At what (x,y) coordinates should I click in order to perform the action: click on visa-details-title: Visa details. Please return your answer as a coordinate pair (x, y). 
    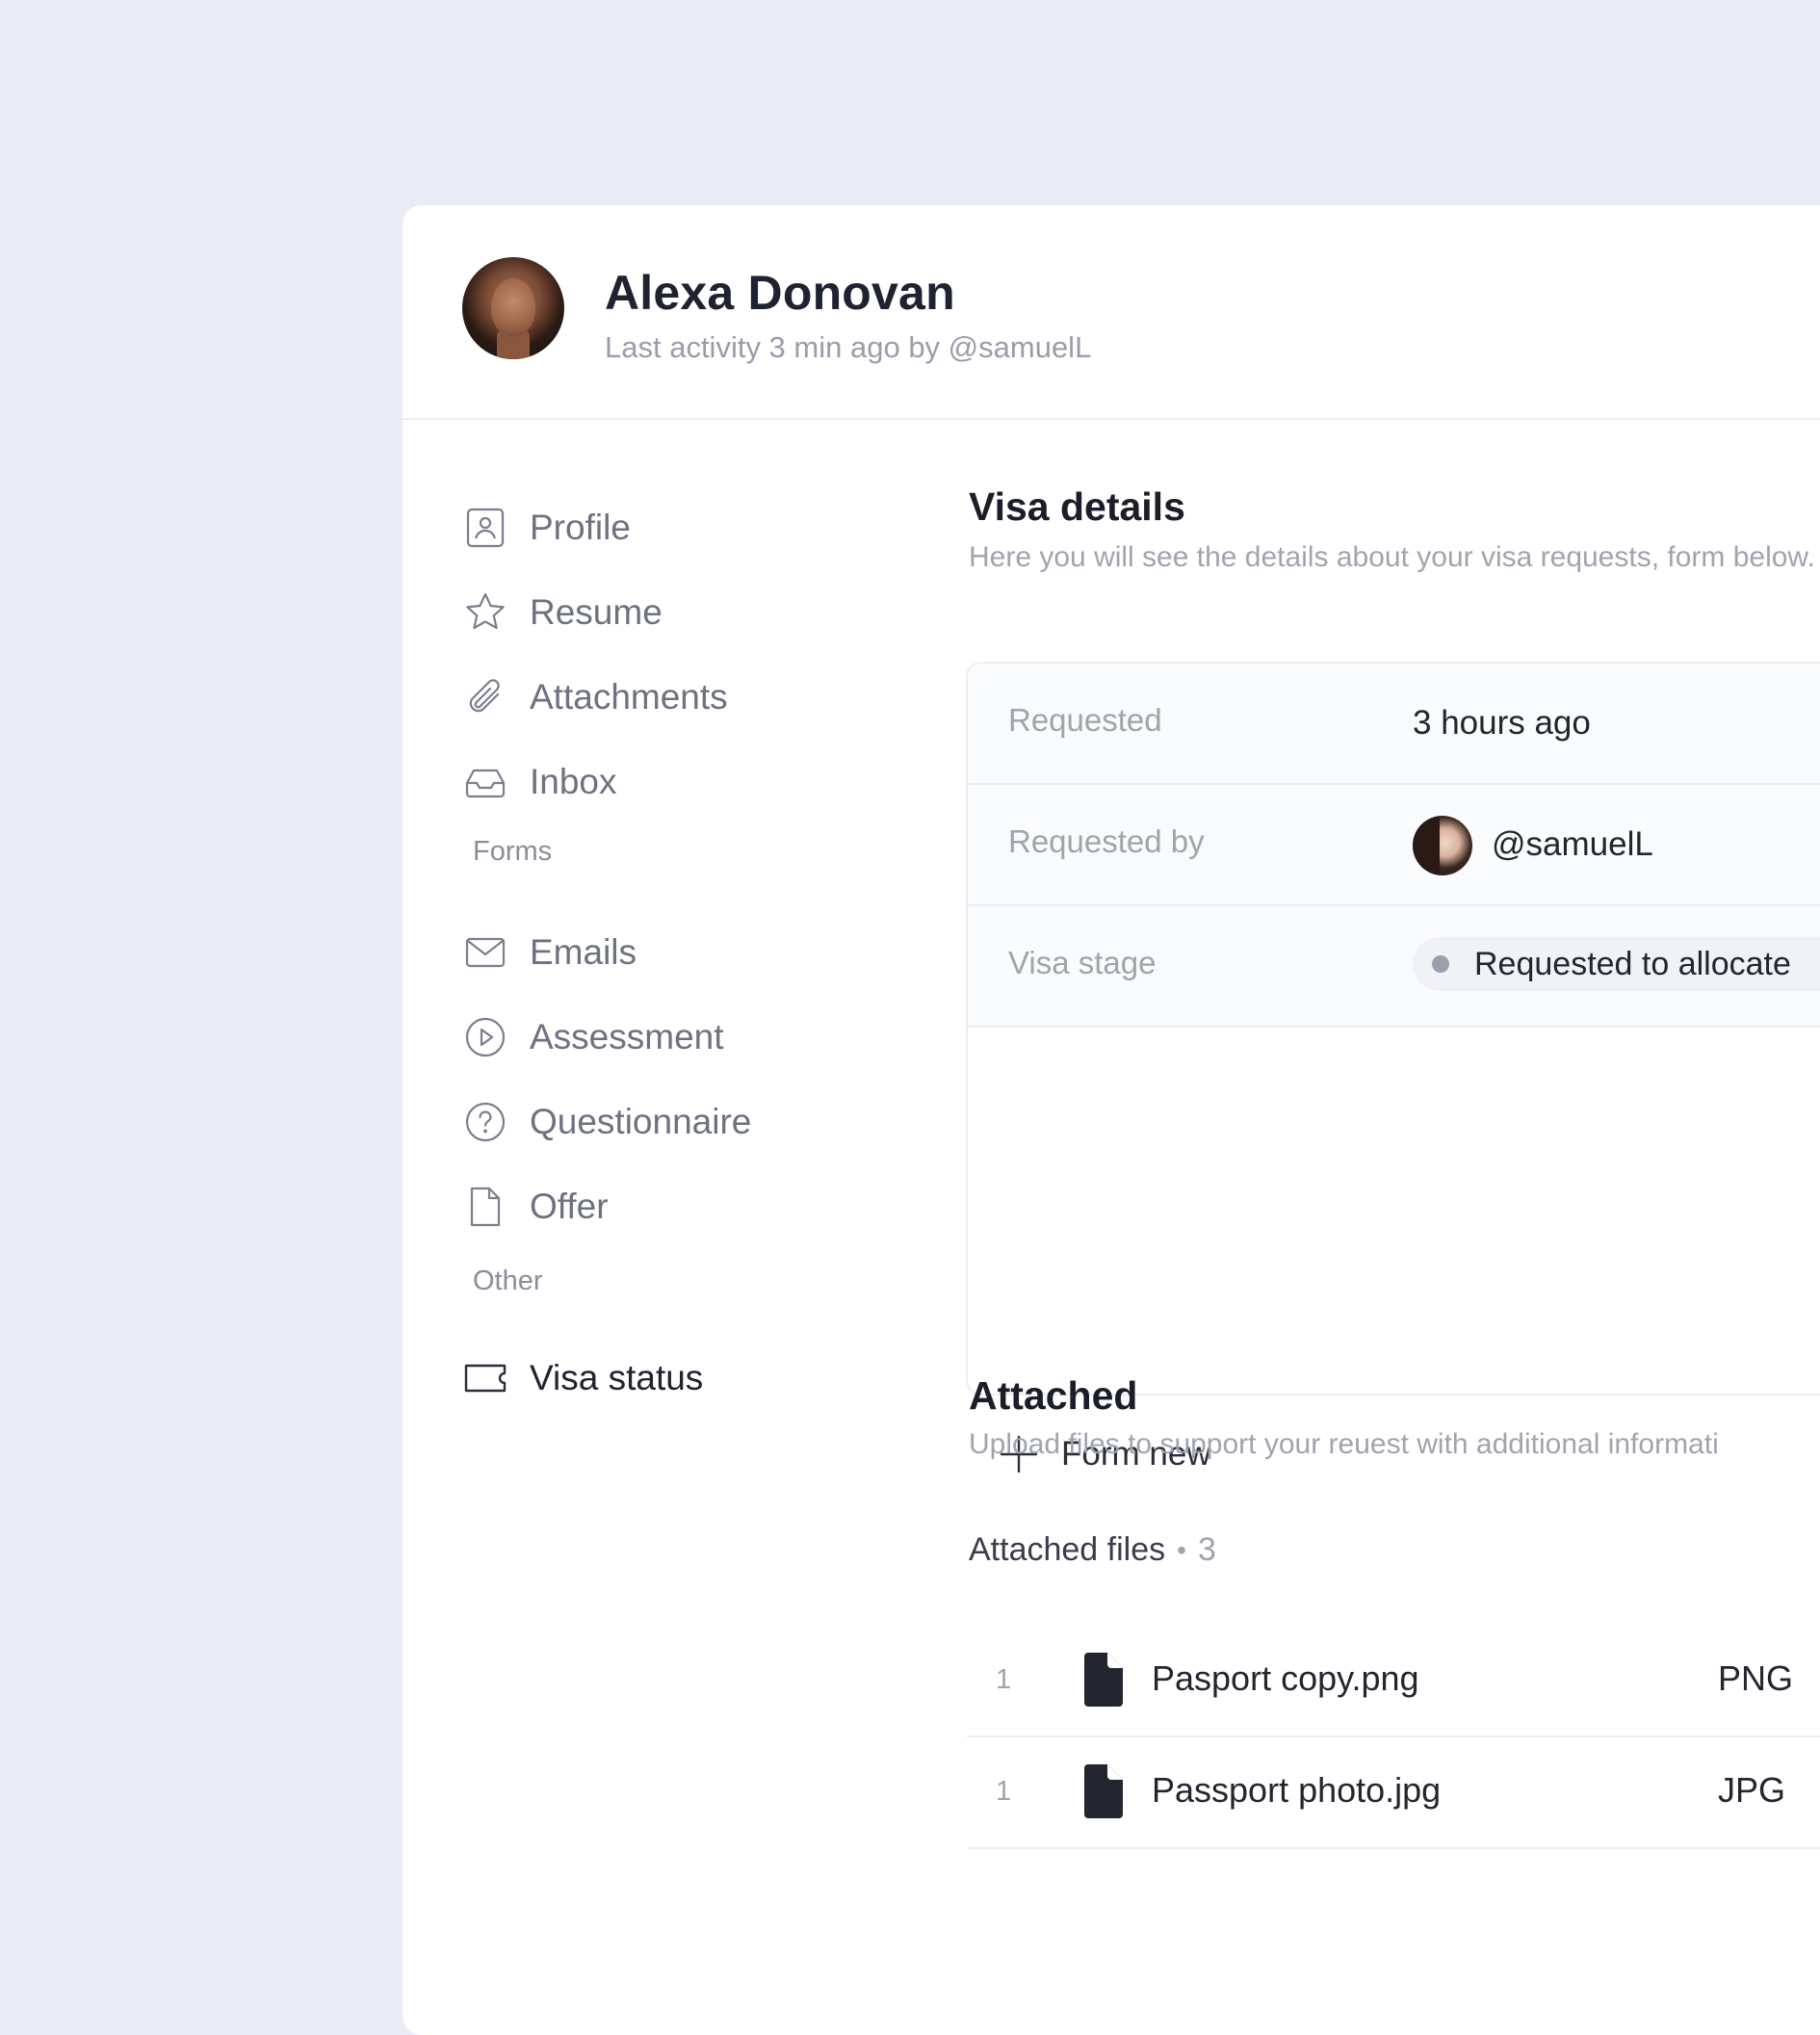
    Looking at the image, I should click on (1077, 506).